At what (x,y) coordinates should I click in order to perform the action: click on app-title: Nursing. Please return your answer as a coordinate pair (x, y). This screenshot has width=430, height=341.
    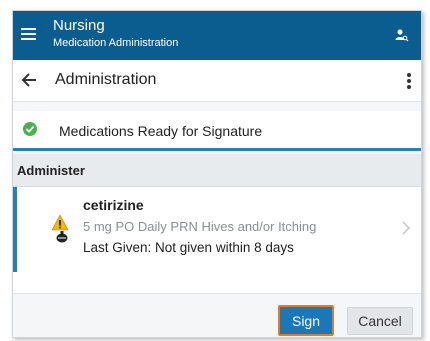
    Looking at the image, I should click on (79, 25).